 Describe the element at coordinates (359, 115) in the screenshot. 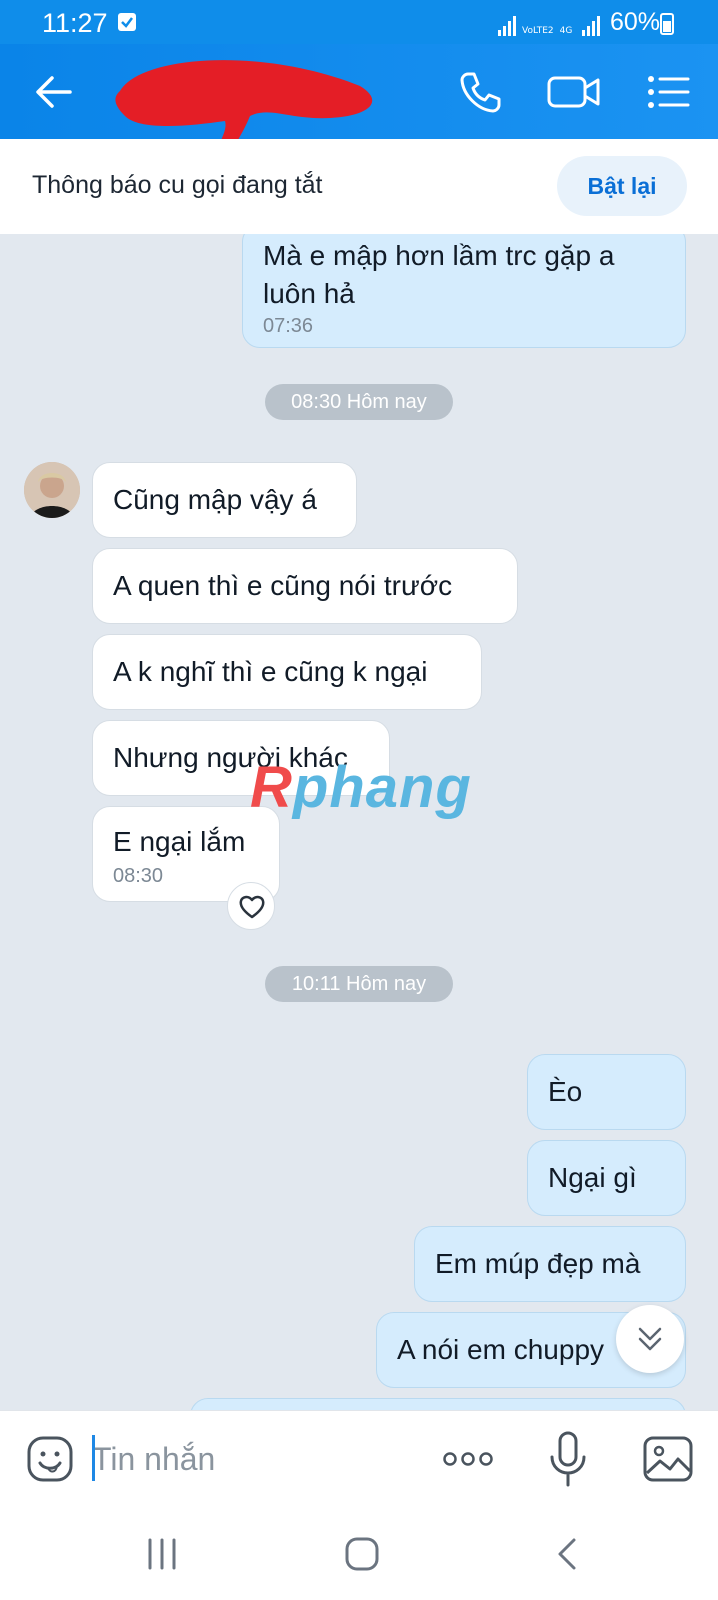

I see `chat-header: ar My` at that location.